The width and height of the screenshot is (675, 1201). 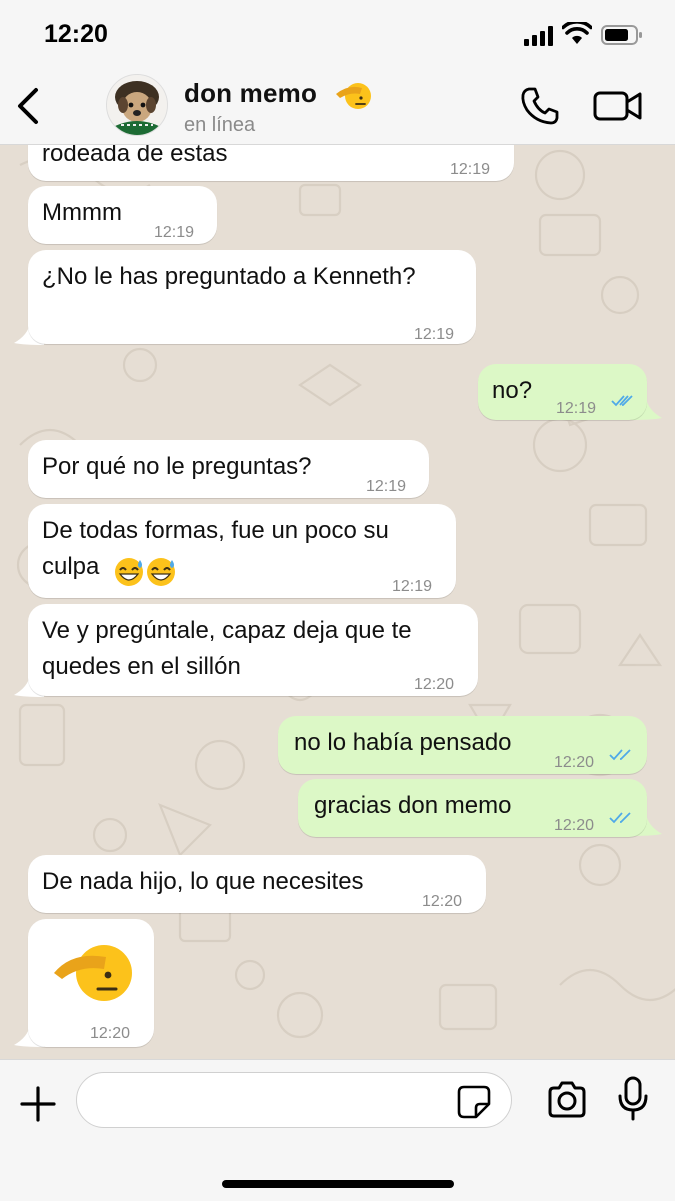 I want to click on message-text: no?, so click(x=512, y=390).